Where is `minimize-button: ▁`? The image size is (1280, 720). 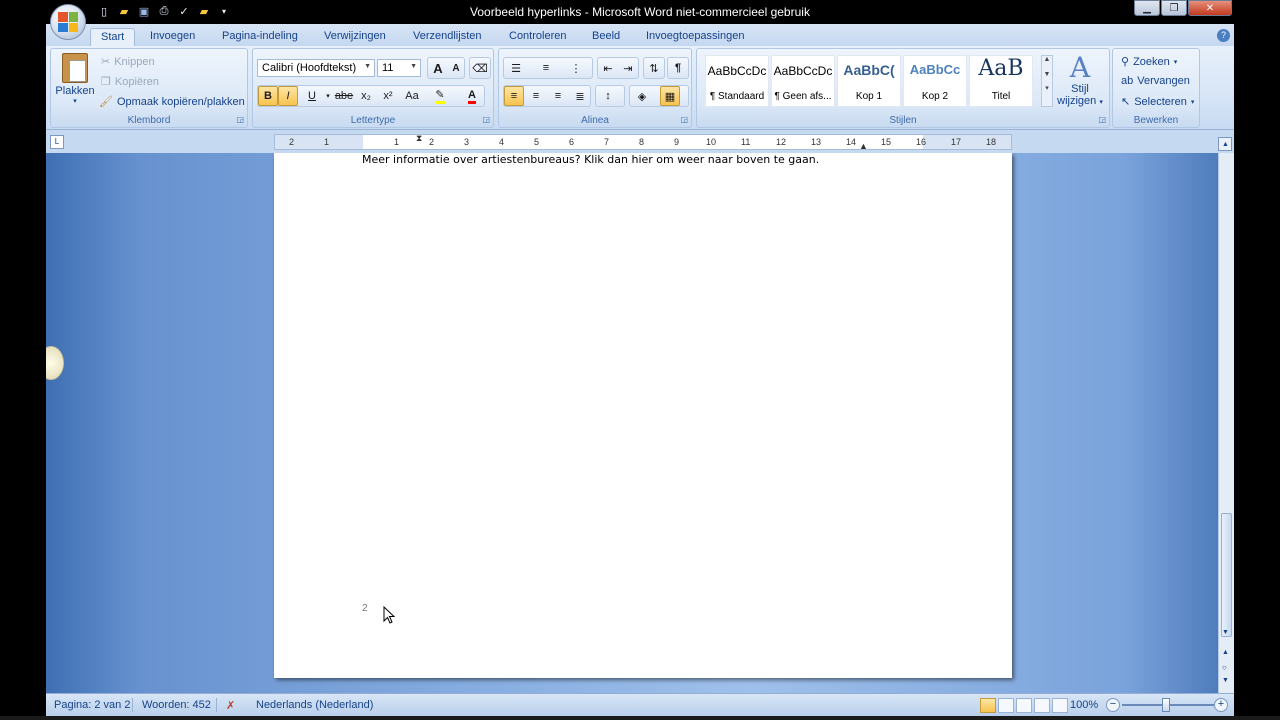
minimize-button: ▁ is located at coordinates (1147, 8).